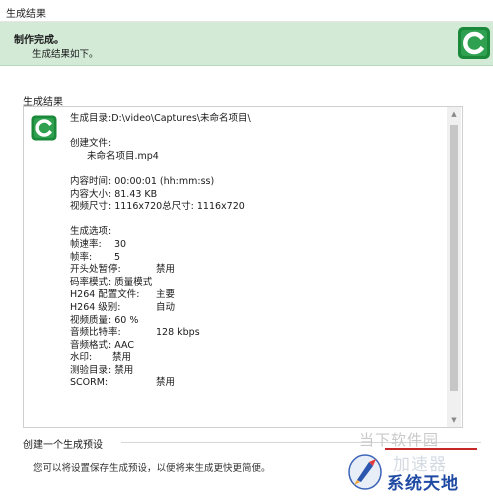 This screenshot has height=496, width=493. I want to click on option-row: 音频格式: AAC, so click(255, 346).